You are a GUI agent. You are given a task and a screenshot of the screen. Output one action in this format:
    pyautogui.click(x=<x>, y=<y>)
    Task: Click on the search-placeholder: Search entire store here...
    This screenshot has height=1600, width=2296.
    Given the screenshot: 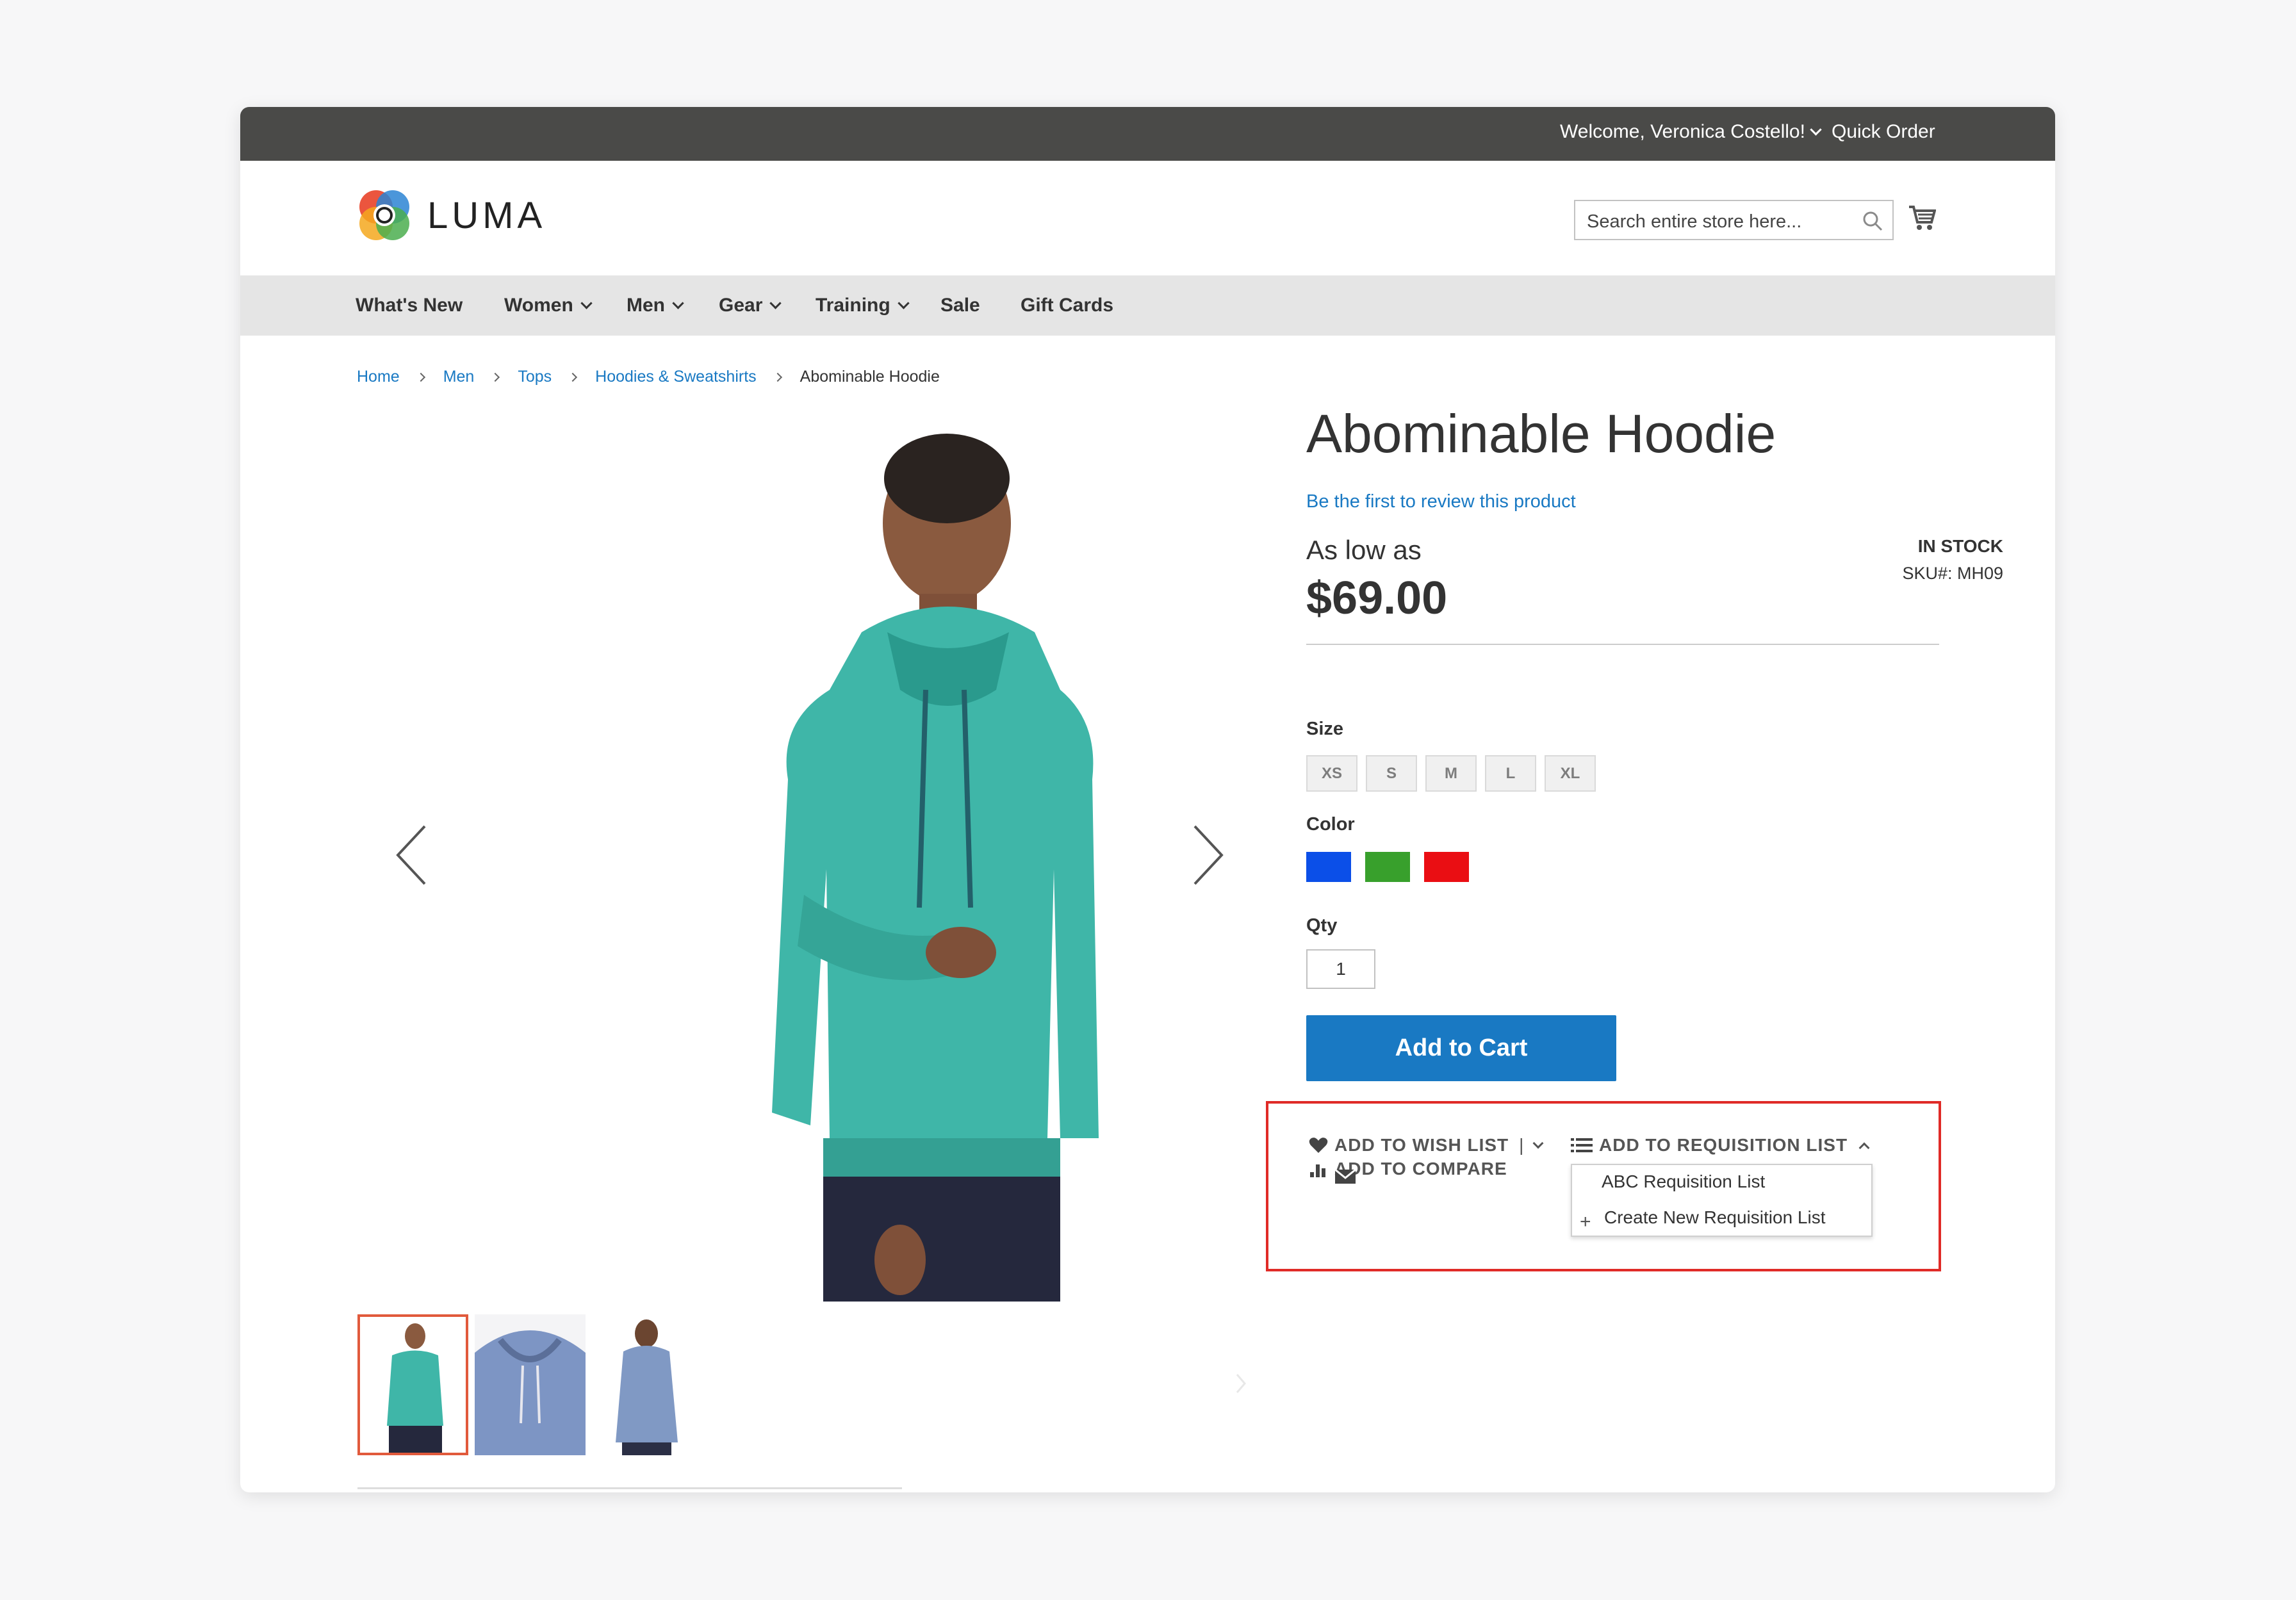 What is the action you would take?
    pyautogui.click(x=1694, y=221)
    